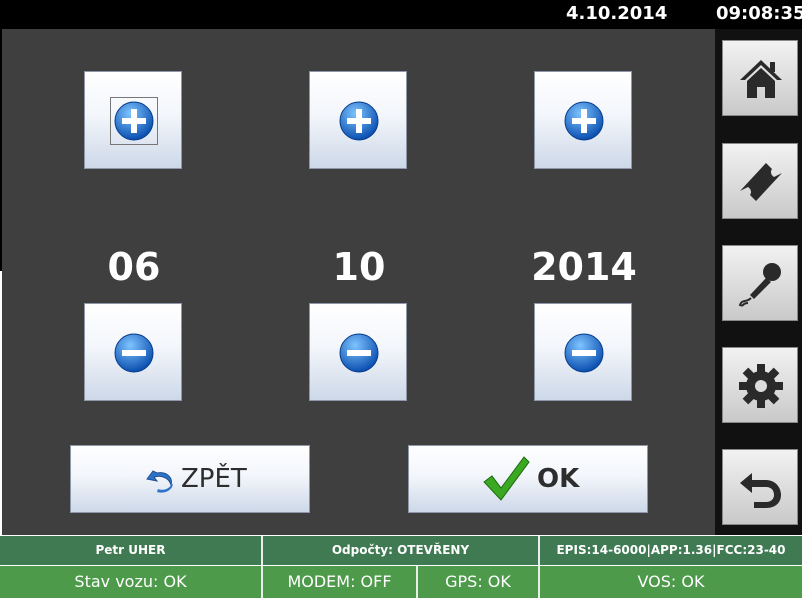  What do you see at coordinates (401, 550) in the screenshot?
I see `counts-status: Odpočty: OTEVŘENY` at bounding box center [401, 550].